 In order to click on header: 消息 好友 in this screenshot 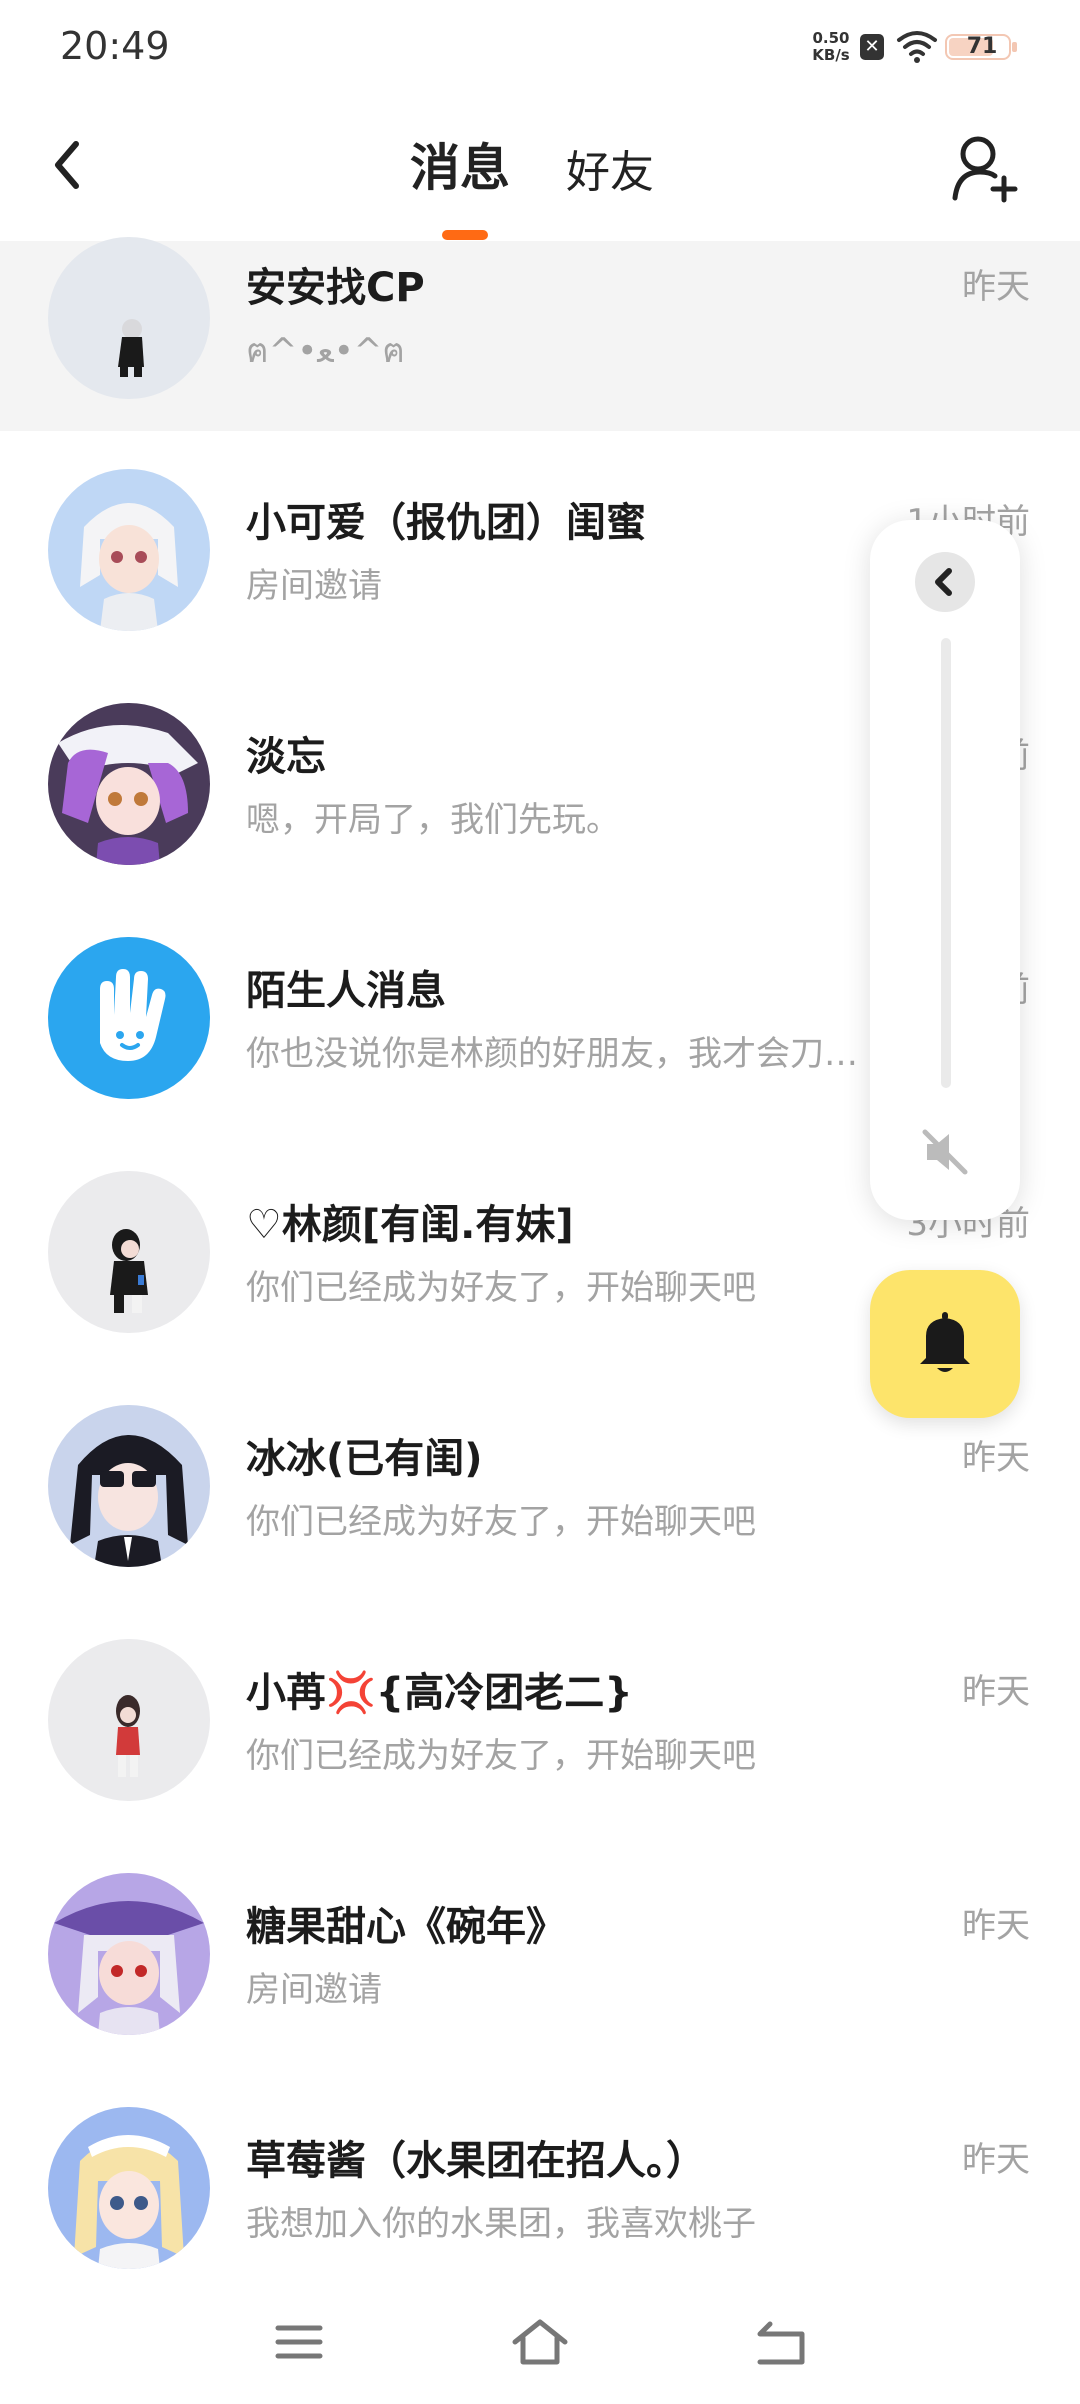, I will do `click(540, 169)`.